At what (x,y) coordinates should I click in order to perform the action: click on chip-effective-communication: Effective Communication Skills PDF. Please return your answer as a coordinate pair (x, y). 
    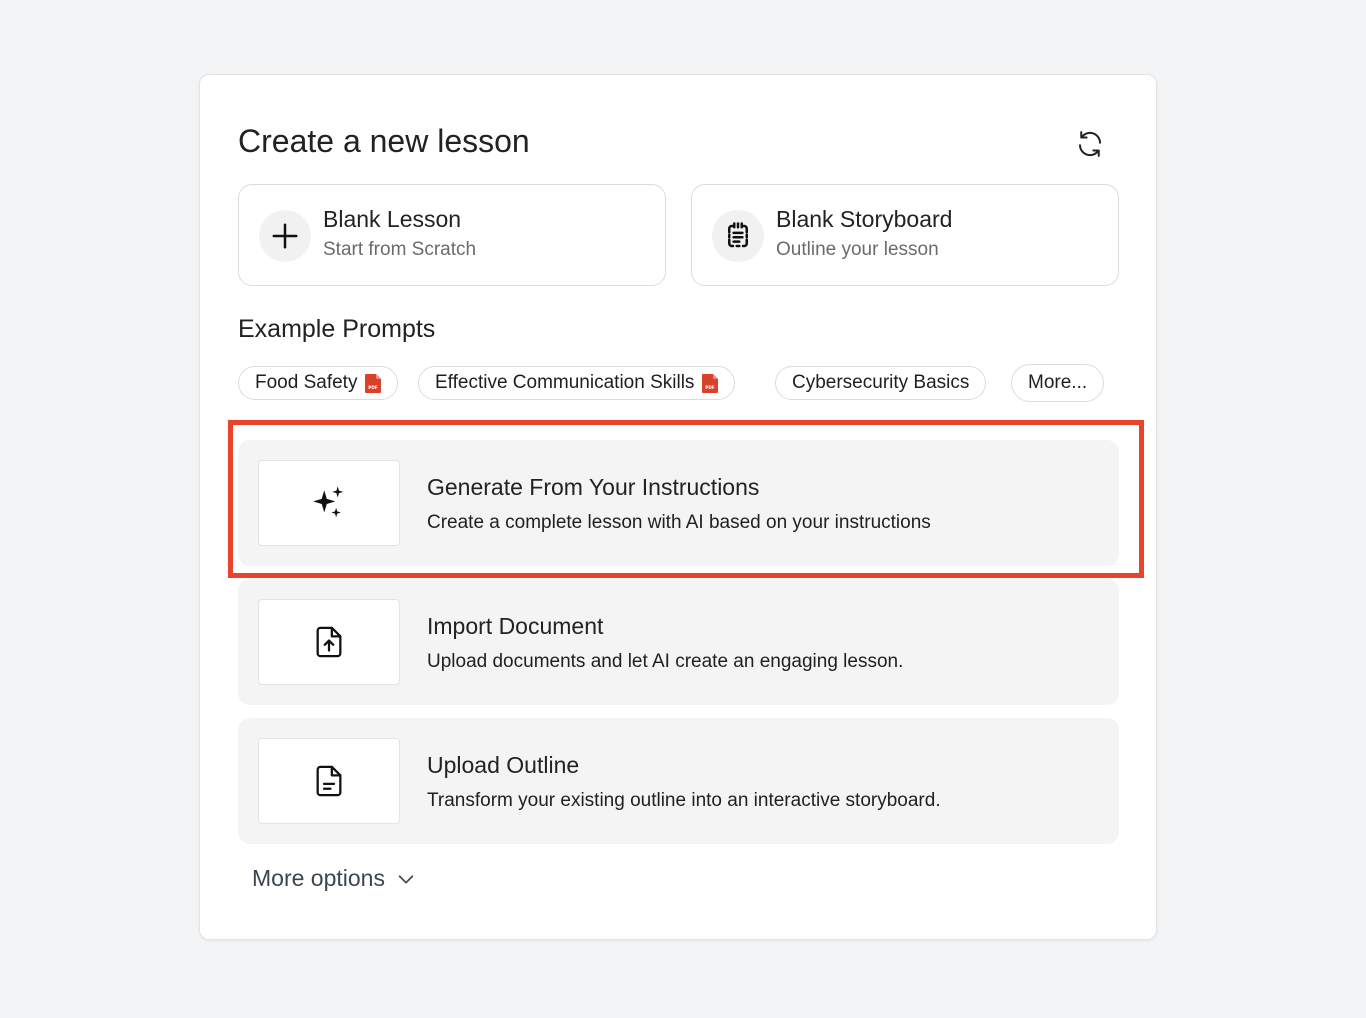
    Looking at the image, I should click on (577, 383).